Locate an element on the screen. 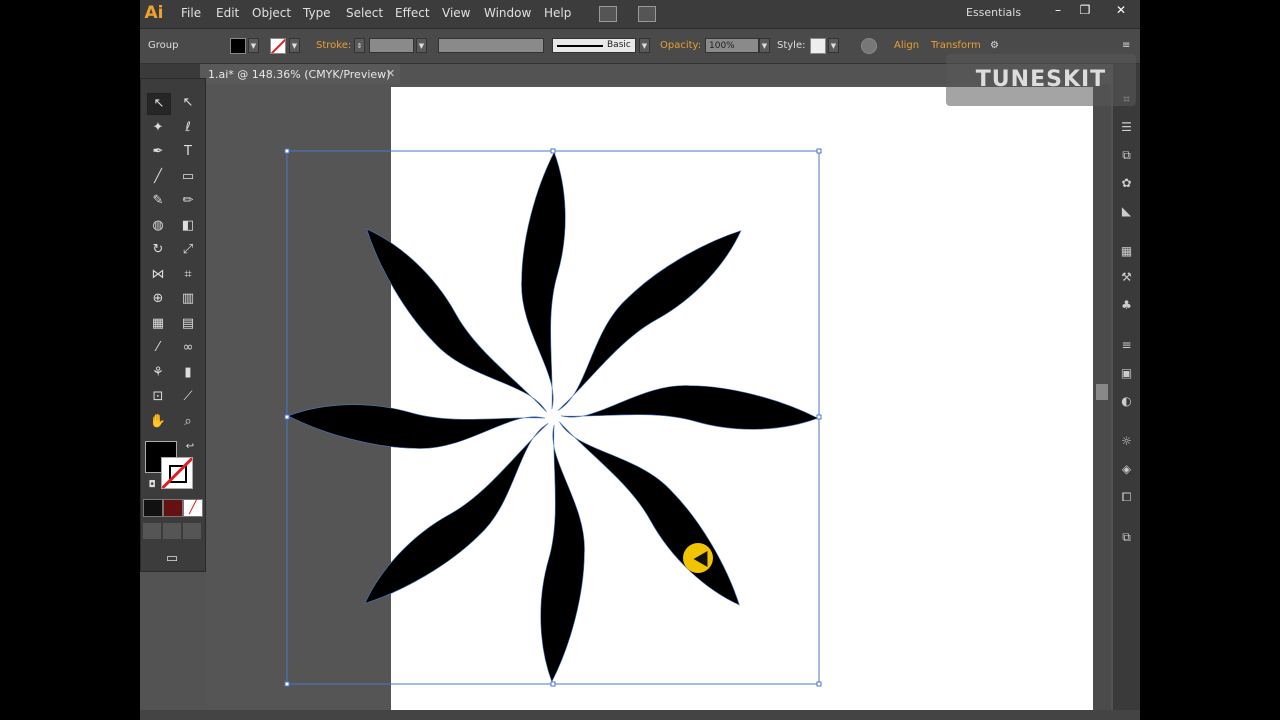 The image size is (1280, 720). pathfinder-panel-icon: ⧉ is located at coordinates (1126, 155).